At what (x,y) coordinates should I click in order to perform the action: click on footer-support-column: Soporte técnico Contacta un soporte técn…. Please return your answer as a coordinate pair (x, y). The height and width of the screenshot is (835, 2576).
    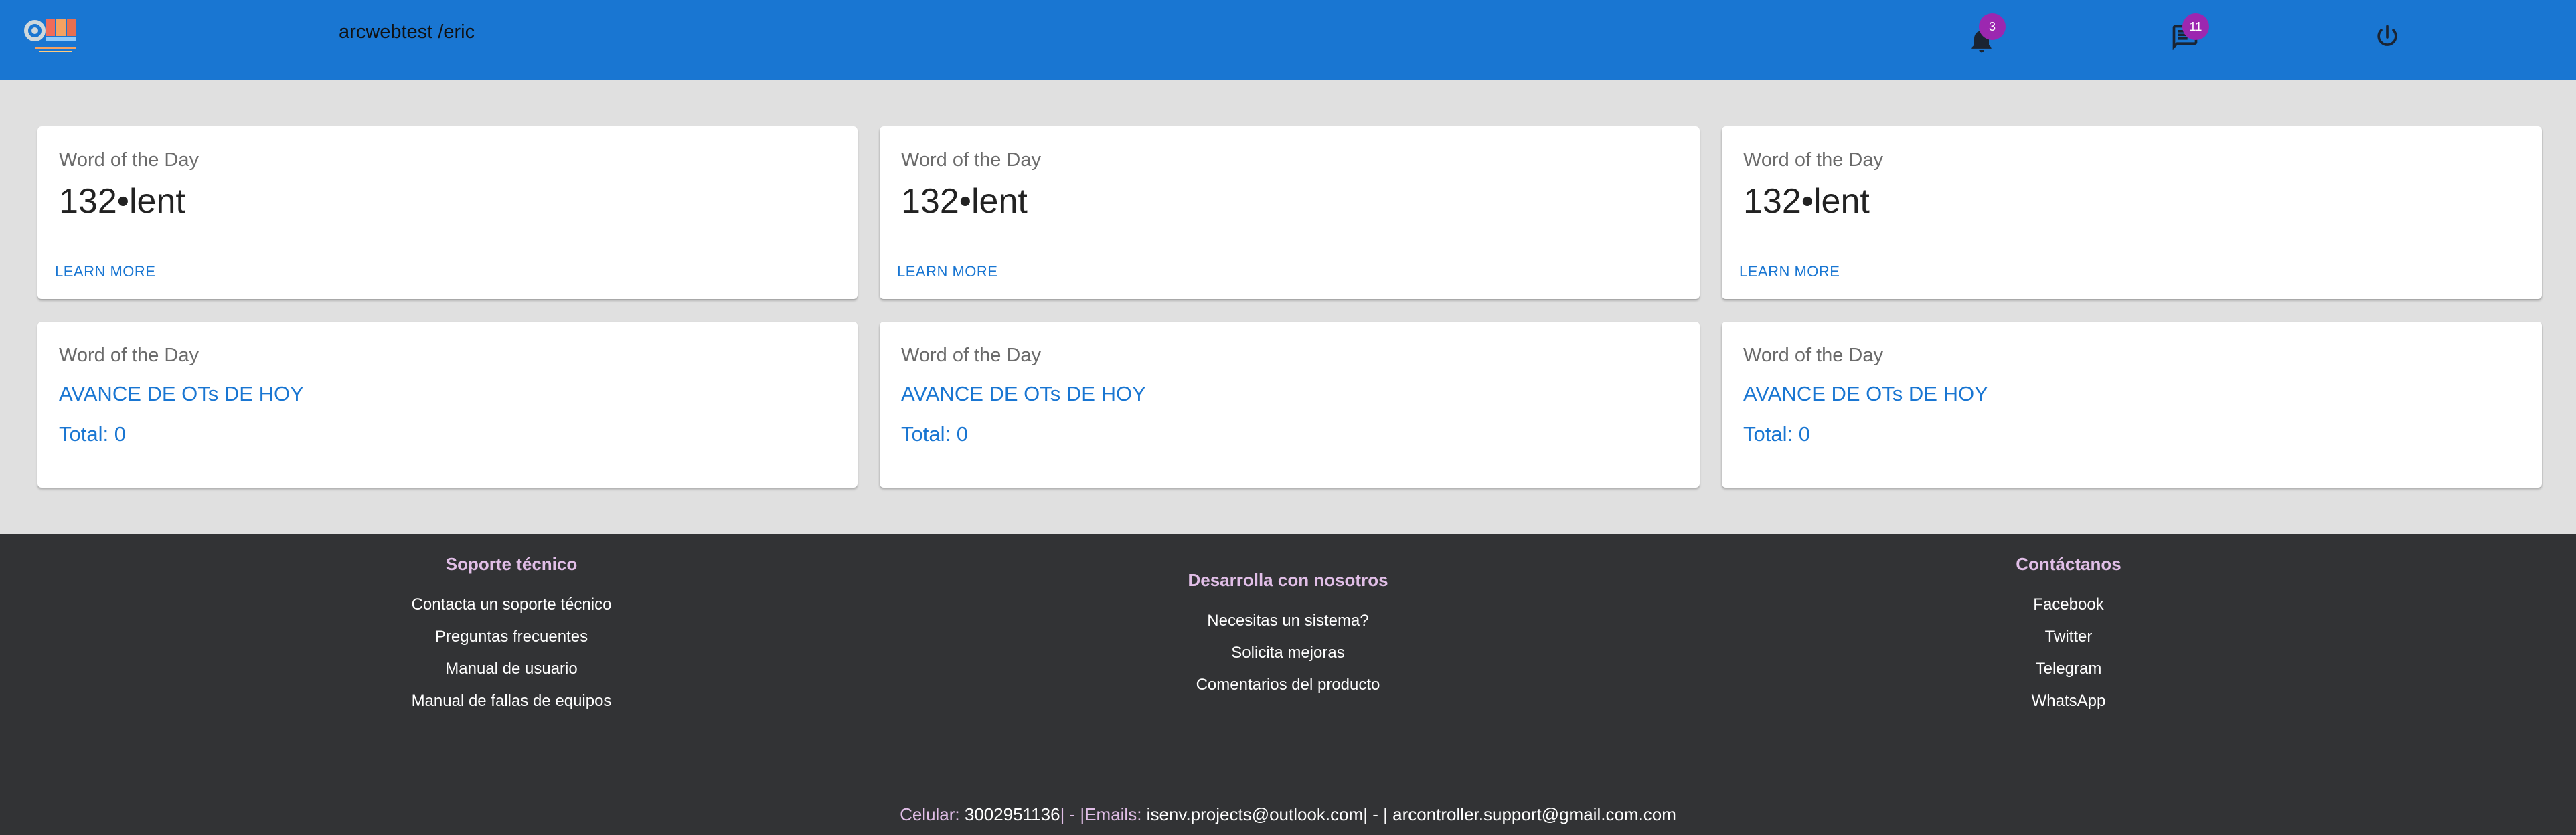
    Looking at the image, I should click on (512, 647).